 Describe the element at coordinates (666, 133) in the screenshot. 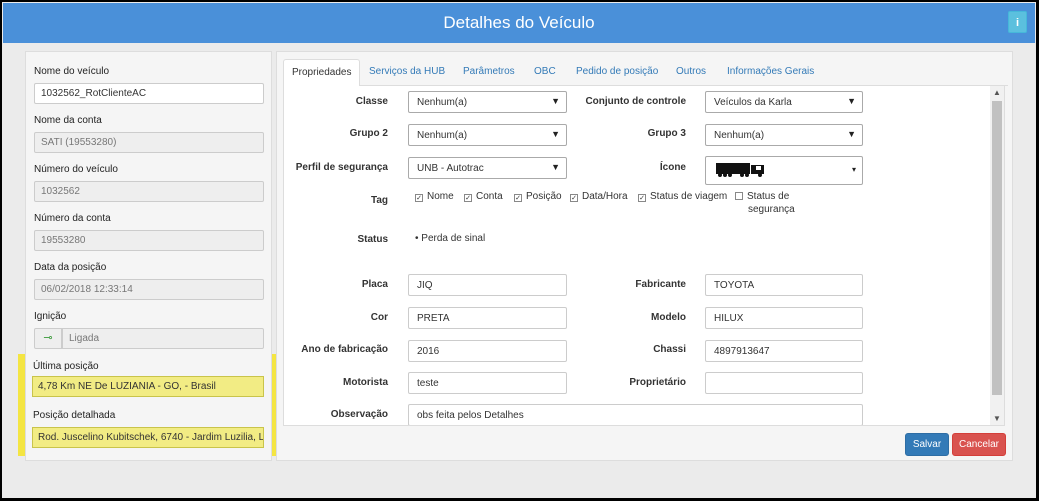

I see `grupo3-label: Grupo 3` at that location.